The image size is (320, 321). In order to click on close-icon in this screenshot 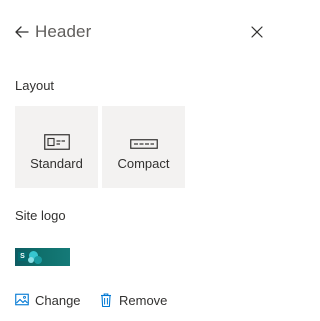, I will do `click(257, 32)`.